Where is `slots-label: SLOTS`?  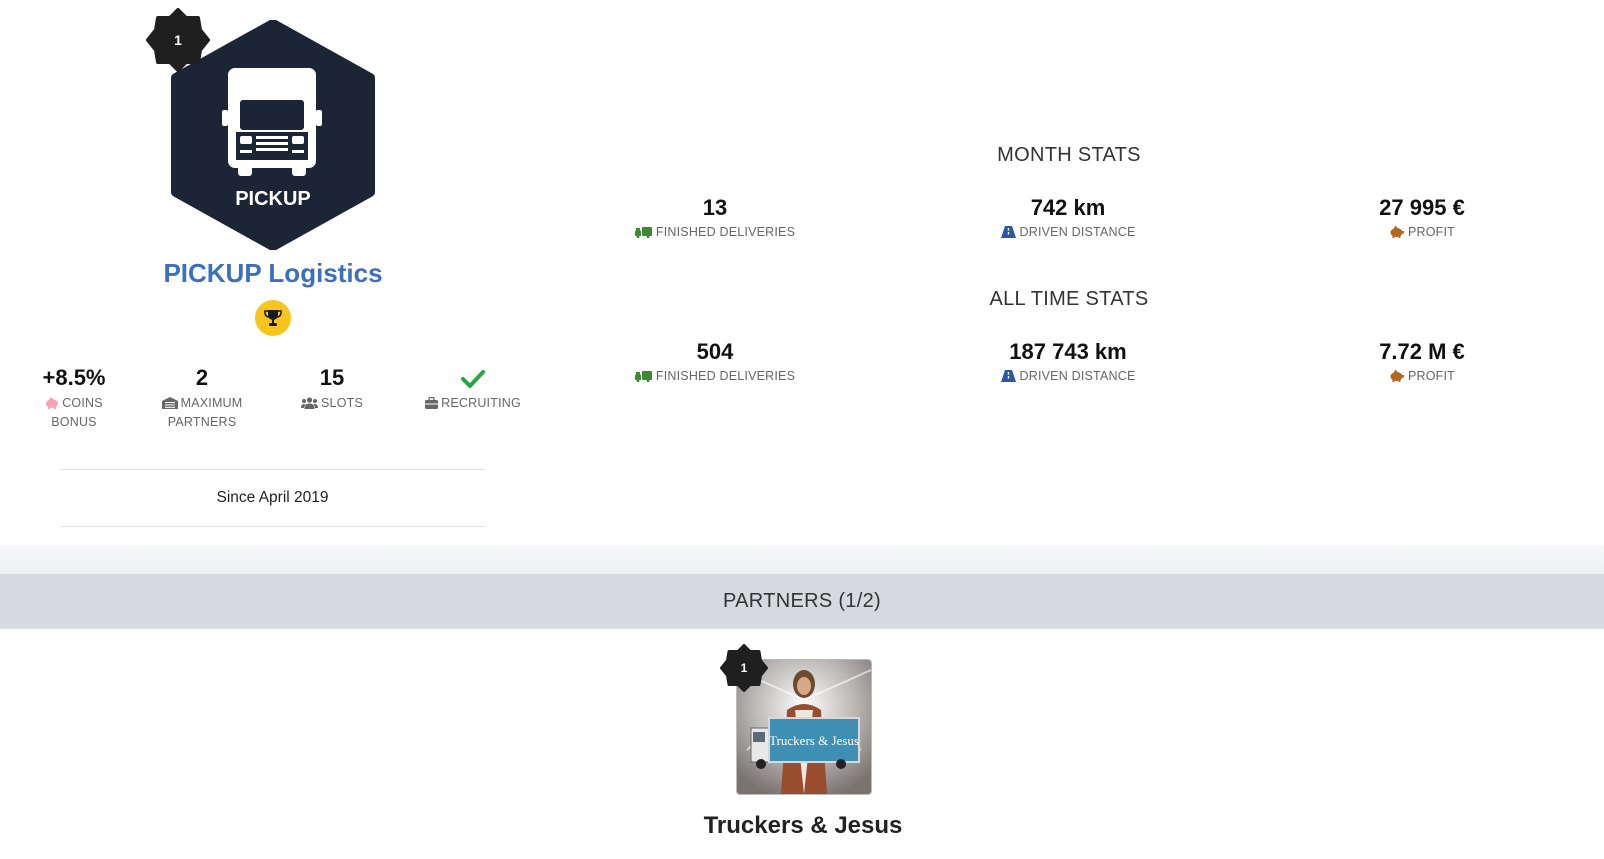 slots-label: SLOTS is located at coordinates (342, 403).